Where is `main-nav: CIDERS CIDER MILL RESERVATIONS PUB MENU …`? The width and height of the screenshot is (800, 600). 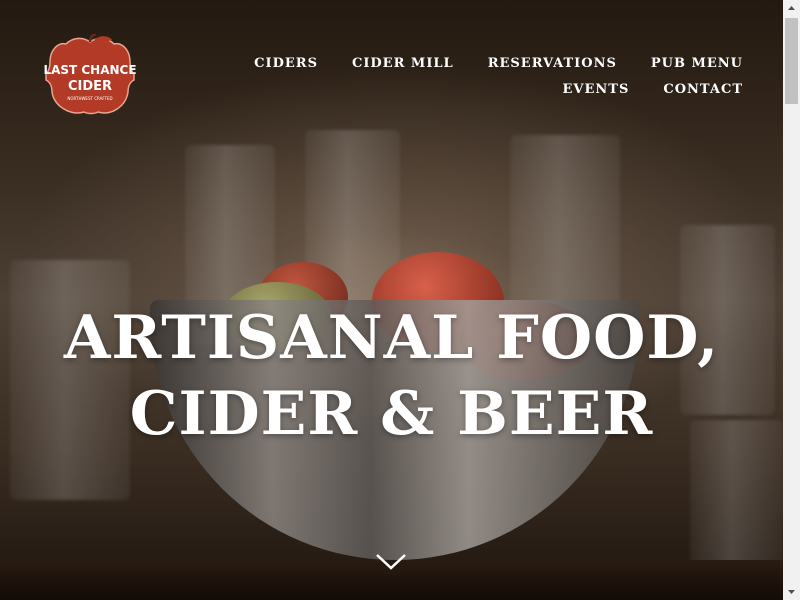
main-nav: CIDERS CIDER MILL RESERVATIONS PUB MENU … is located at coordinates (498, 82).